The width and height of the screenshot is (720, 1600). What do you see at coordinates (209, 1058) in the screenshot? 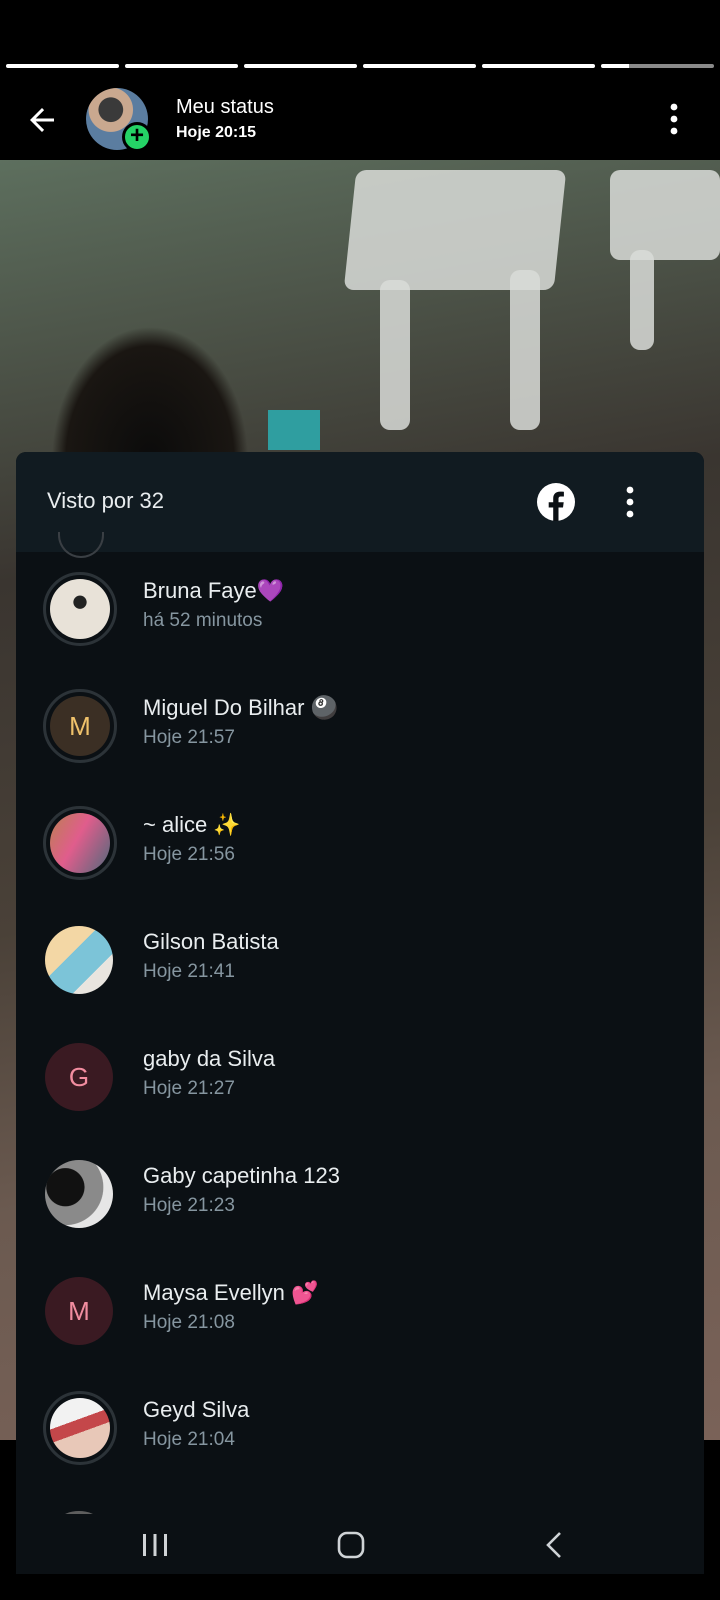
I see `viewer-name: gaby da Silva` at bounding box center [209, 1058].